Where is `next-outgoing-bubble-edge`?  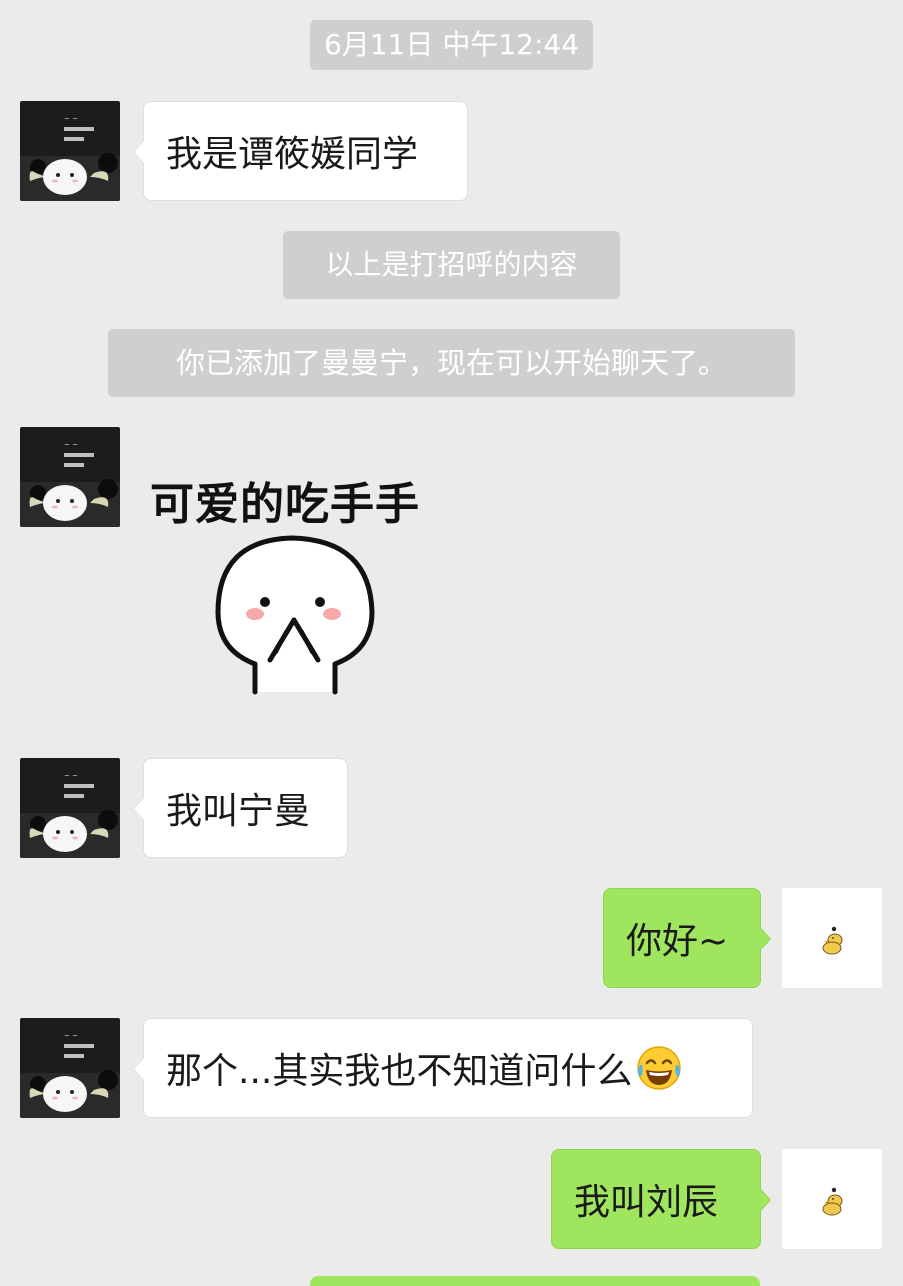 next-outgoing-bubble-edge is located at coordinates (535, 1281).